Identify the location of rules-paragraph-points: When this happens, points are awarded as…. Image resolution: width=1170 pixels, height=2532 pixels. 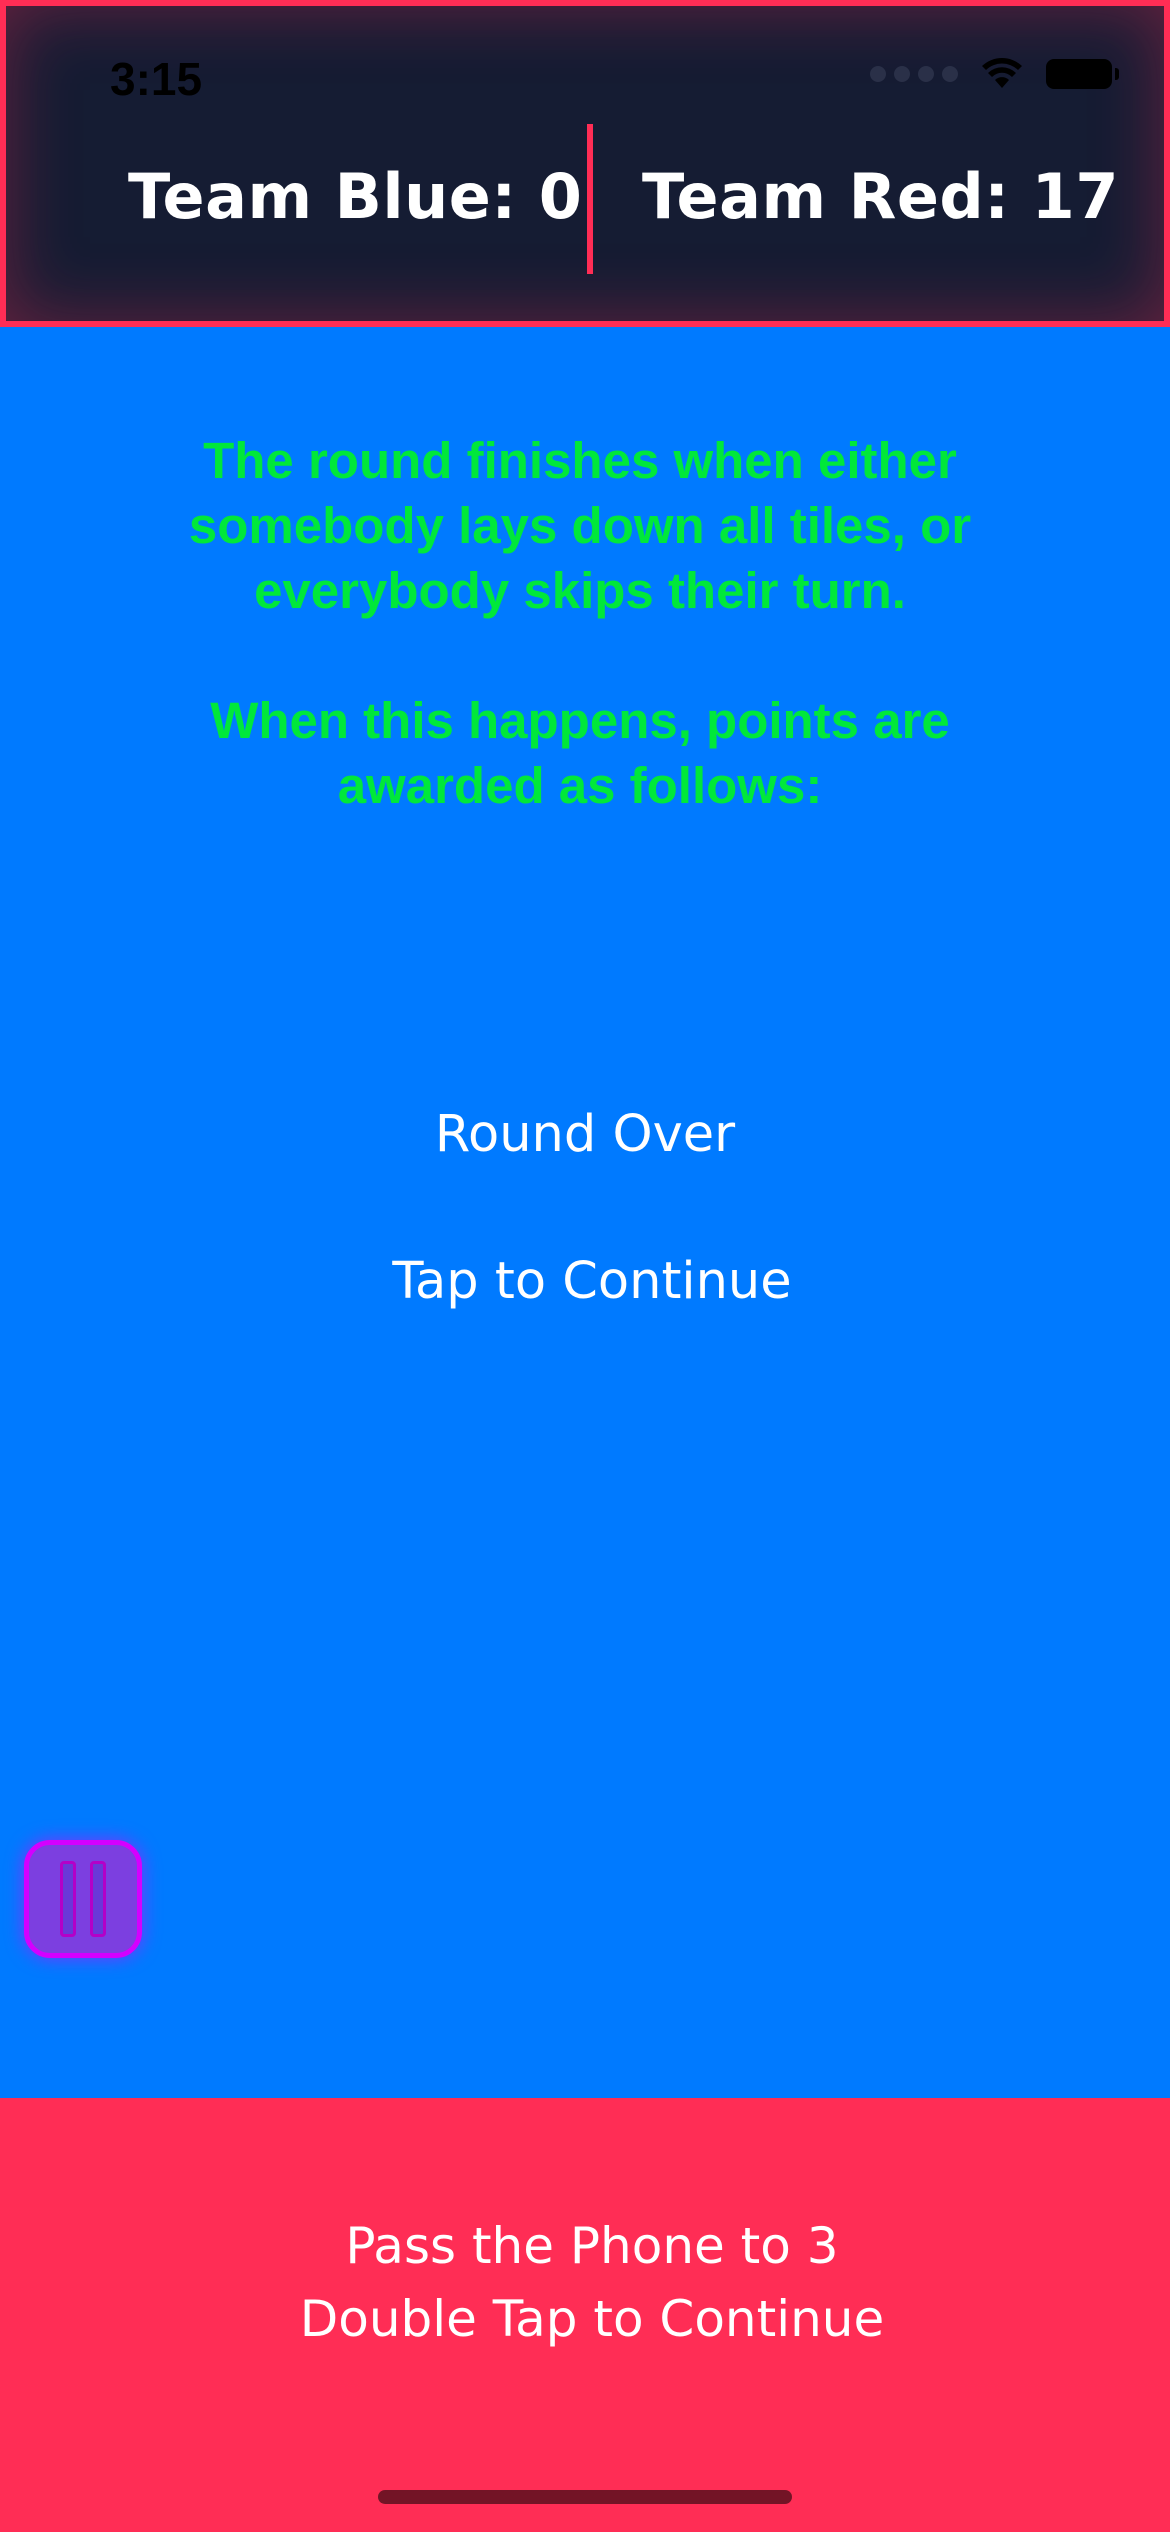
(580, 753).